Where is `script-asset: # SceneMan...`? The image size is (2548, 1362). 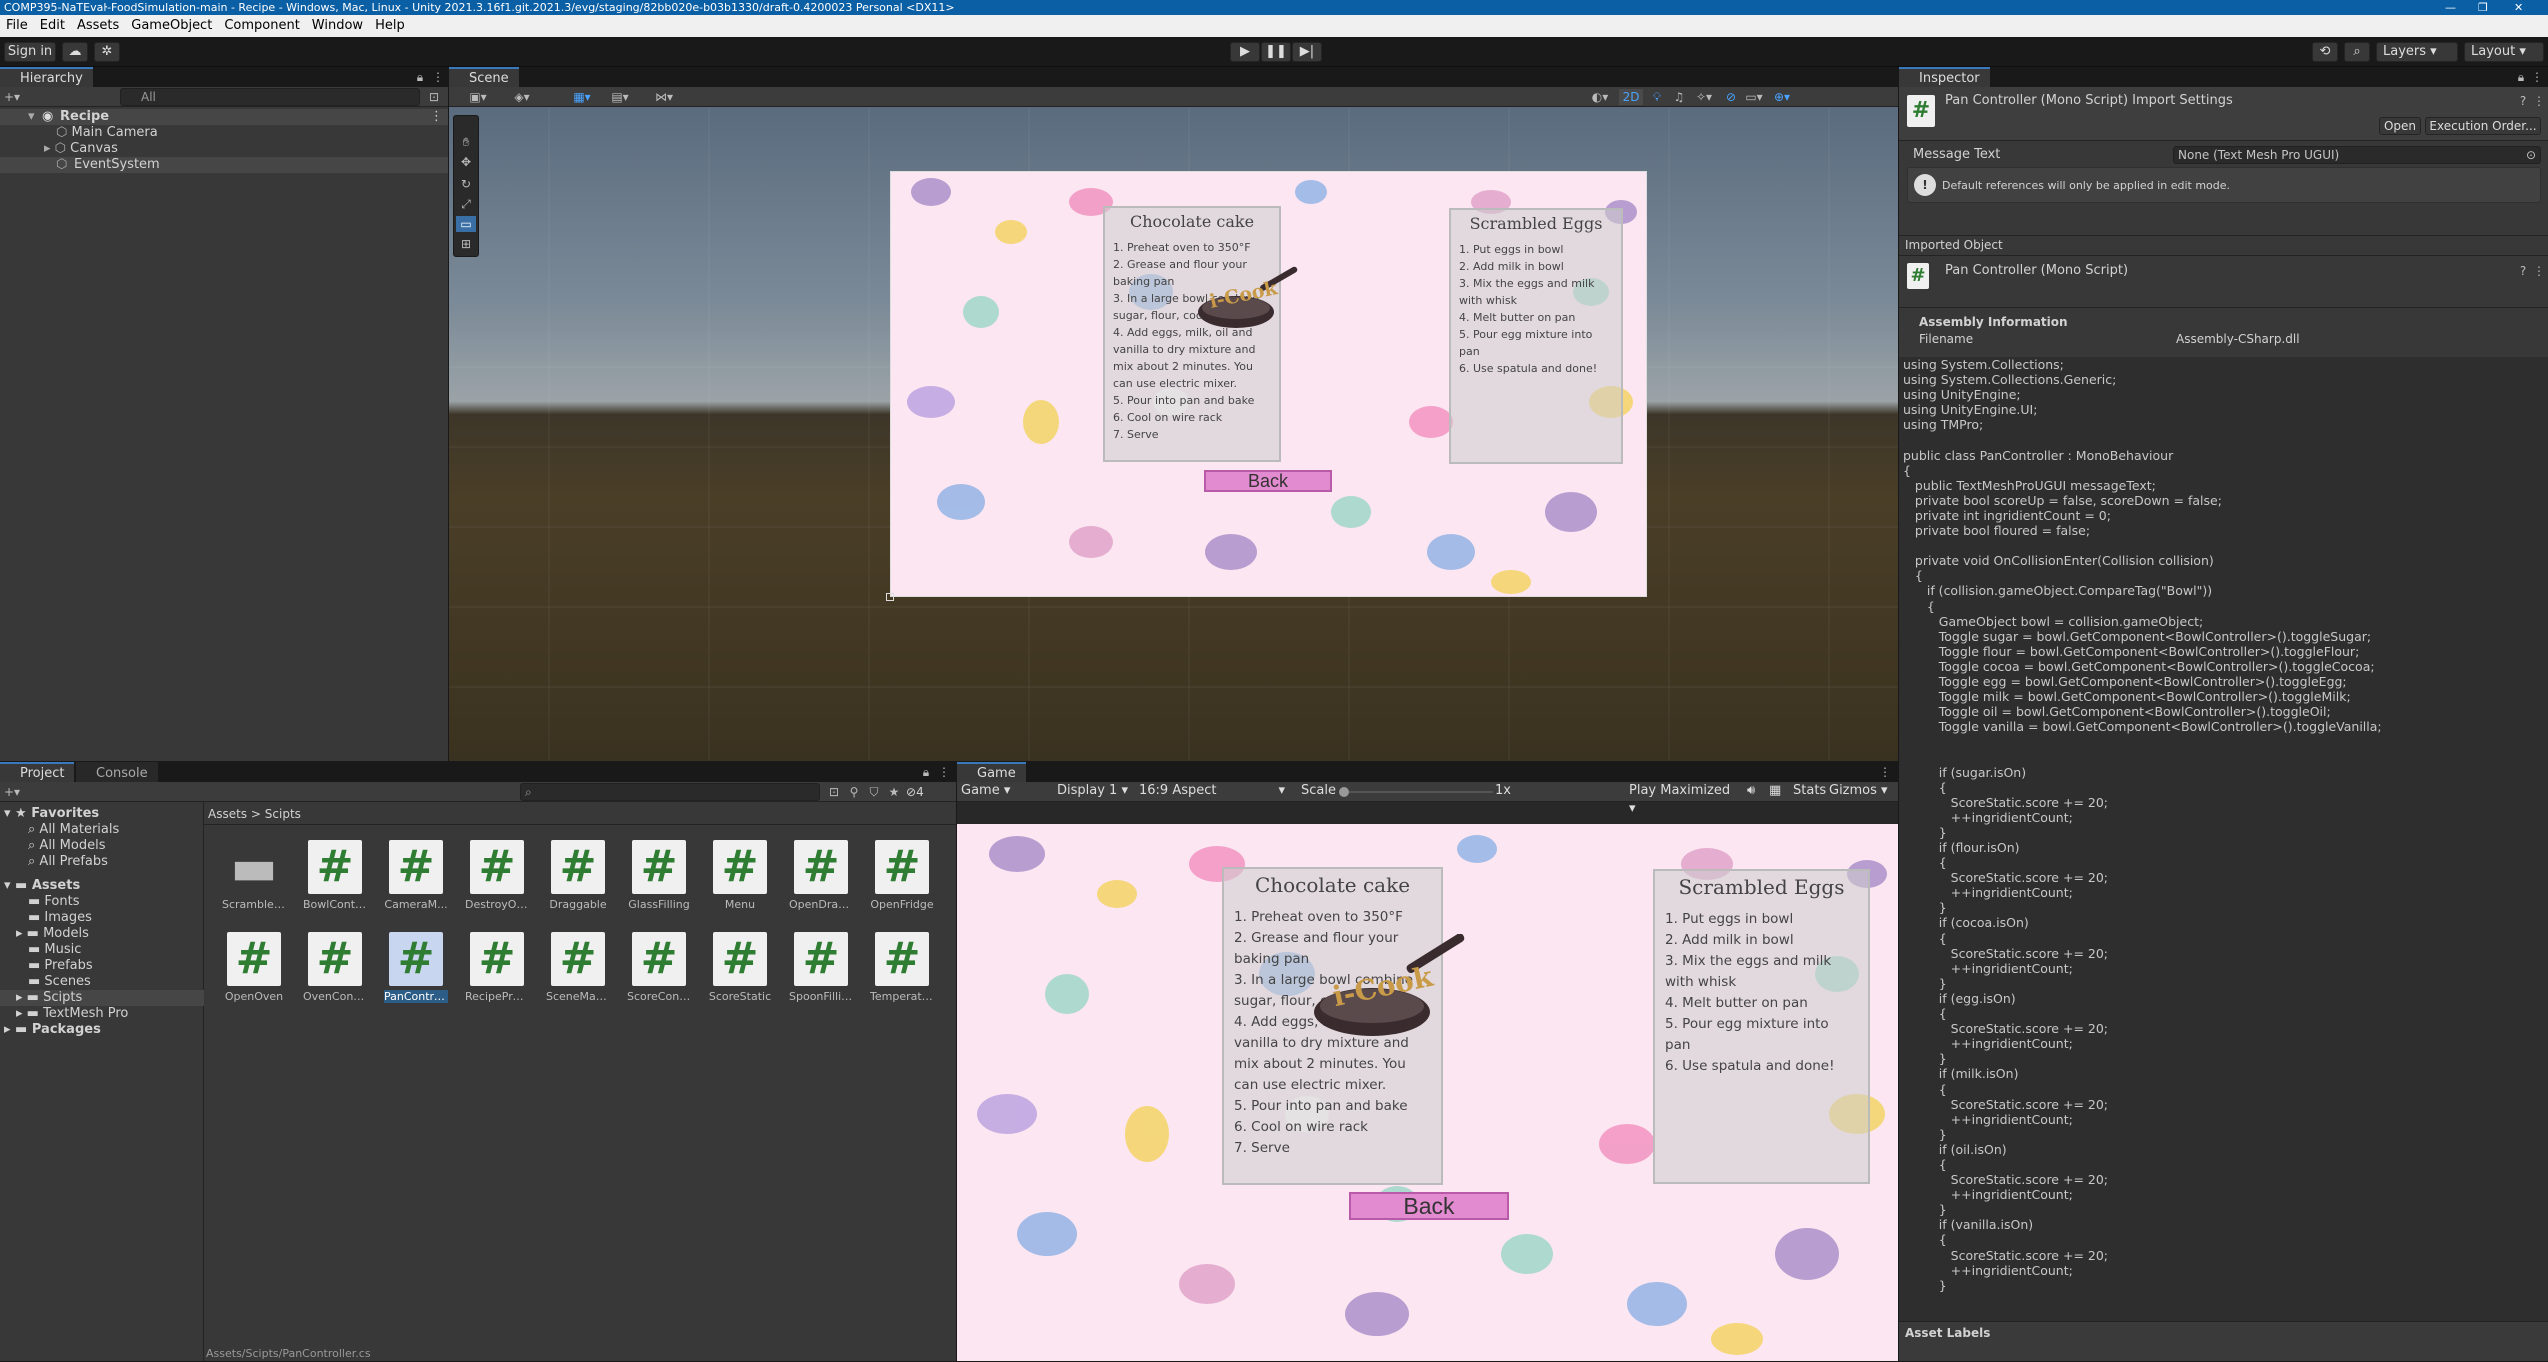
script-asset: # SceneMan... is located at coordinates (578, 967).